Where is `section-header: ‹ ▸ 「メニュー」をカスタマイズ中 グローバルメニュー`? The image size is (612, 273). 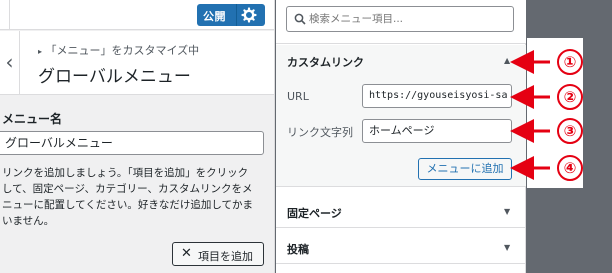
section-header: ‹ ▸ 「メニュー」をカスタマイズ中 グローバルメニュー is located at coordinates (137, 63).